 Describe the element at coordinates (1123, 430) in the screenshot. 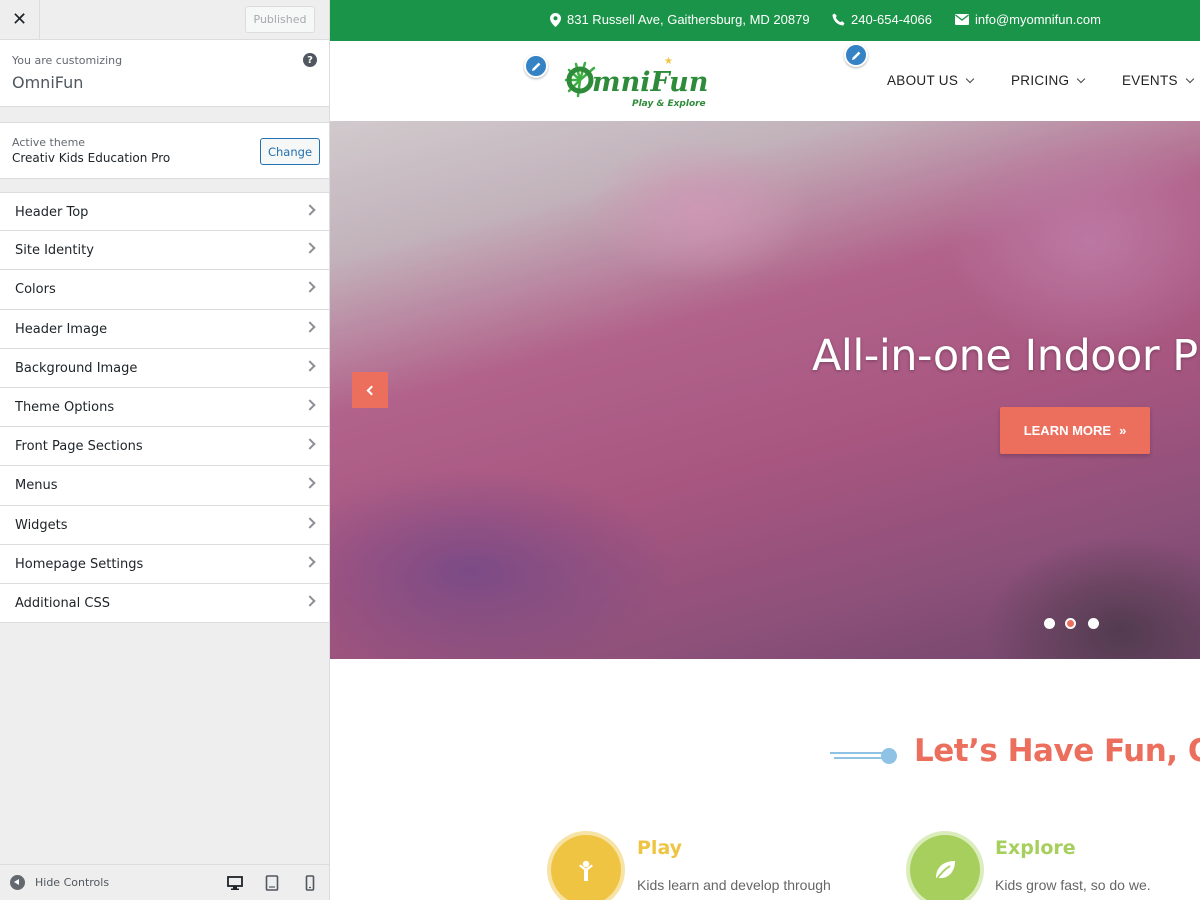

I see `double-chevron-right-icon: »` at that location.